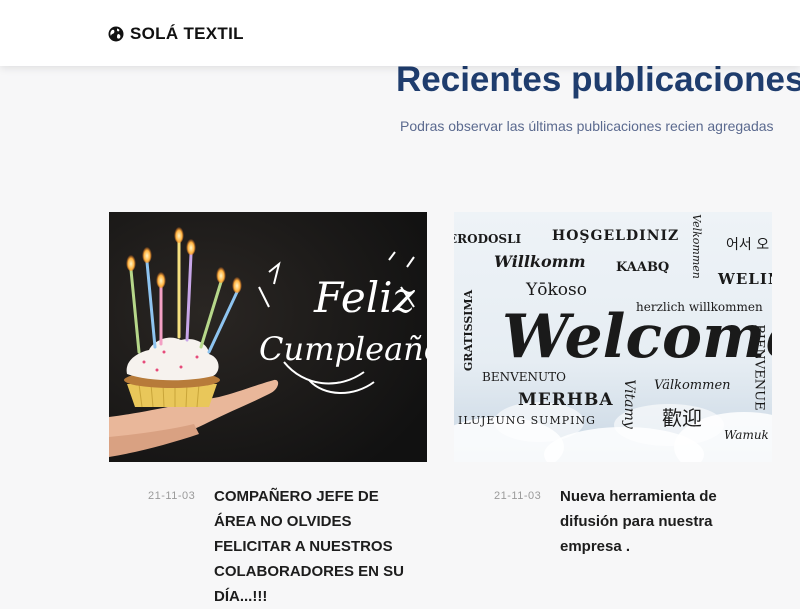 The image size is (800, 609). I want to click on word: HOŞGELDINIZ, so click(616, 236).